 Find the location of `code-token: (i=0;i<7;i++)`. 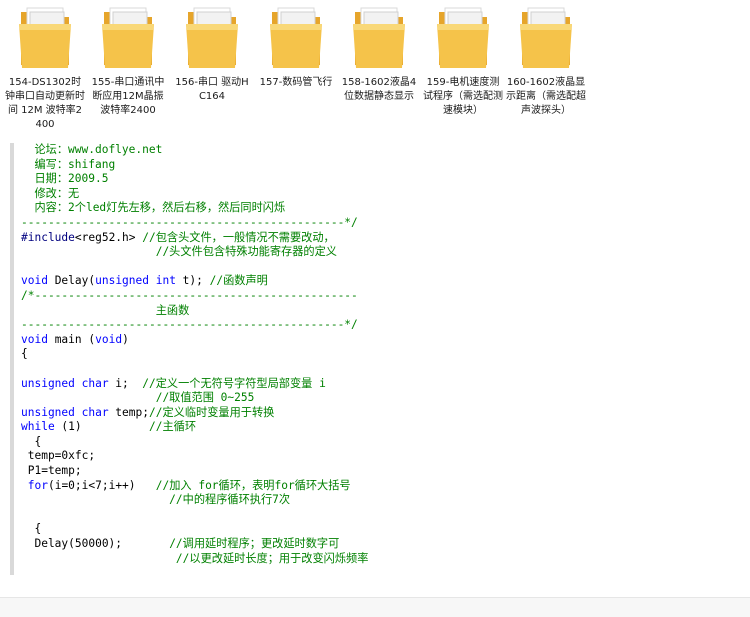

code-token: (i=0;i<7;i++) is located at coordinates (101, 485).